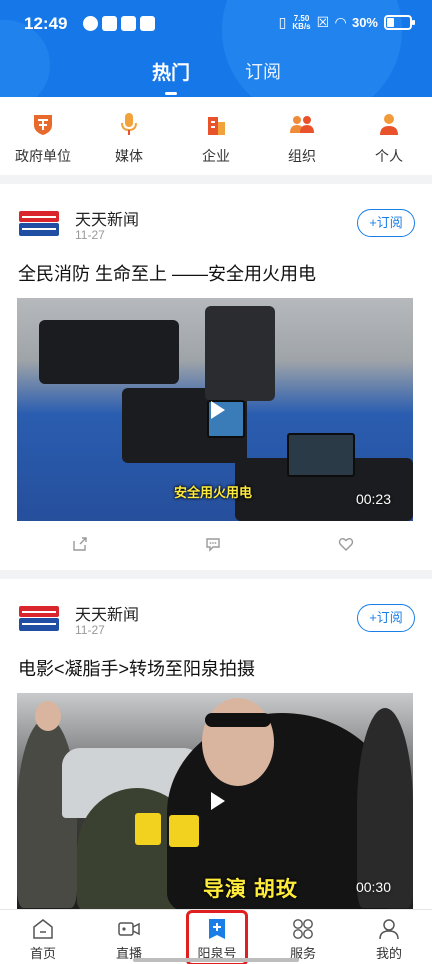  What do you see at coordinates (48, 716) in the screenshot?
I see `background-face` at bounding box center [48, 716].